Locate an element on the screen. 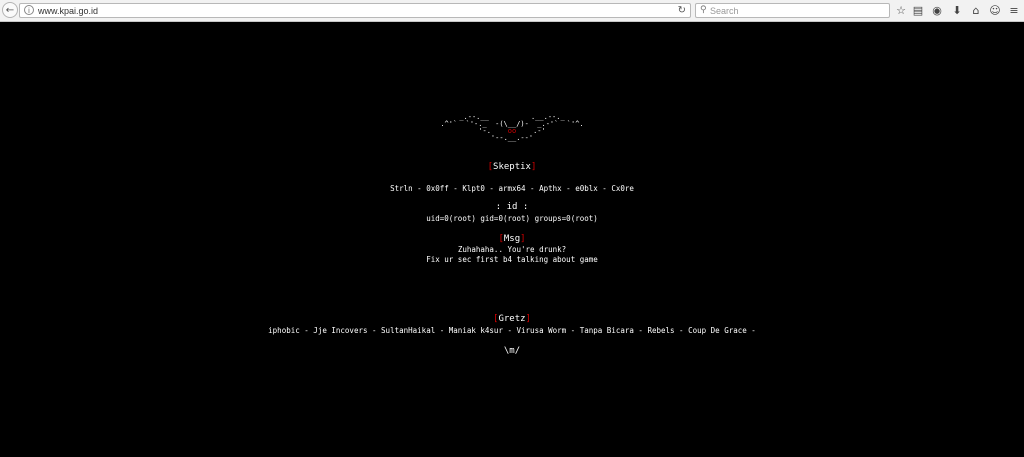  menu-icon: ≡ is located at coordinates (1014, 10).